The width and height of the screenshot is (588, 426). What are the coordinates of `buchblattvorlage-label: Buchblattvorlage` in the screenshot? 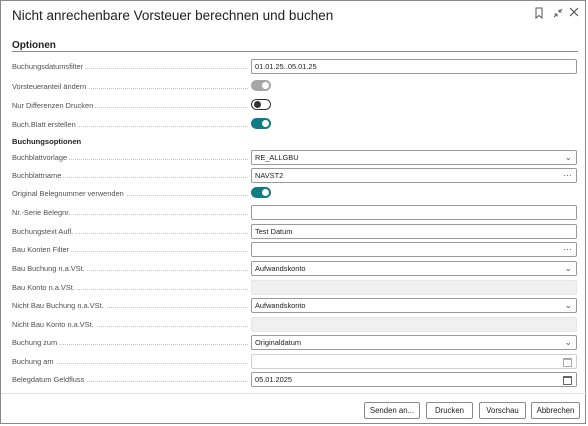 It's located at (41, 157).